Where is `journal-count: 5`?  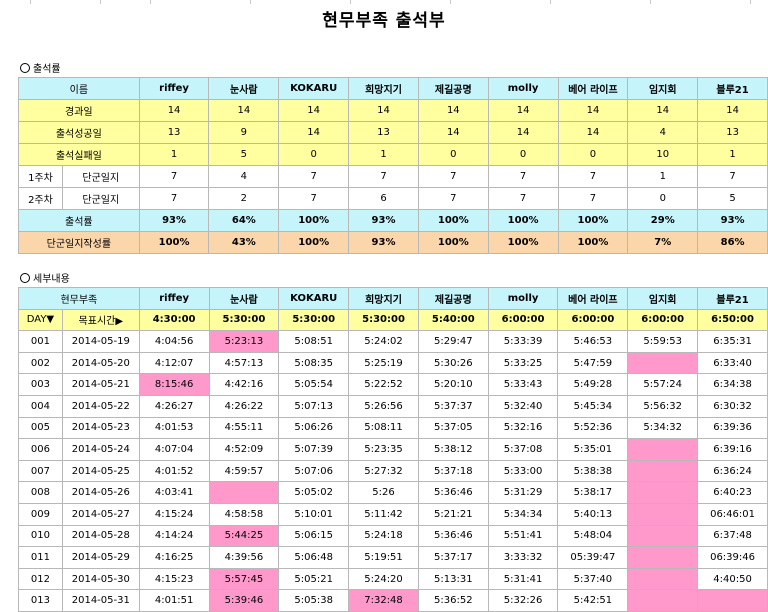
journal-count: 5 is located at coordinates (732, 198).